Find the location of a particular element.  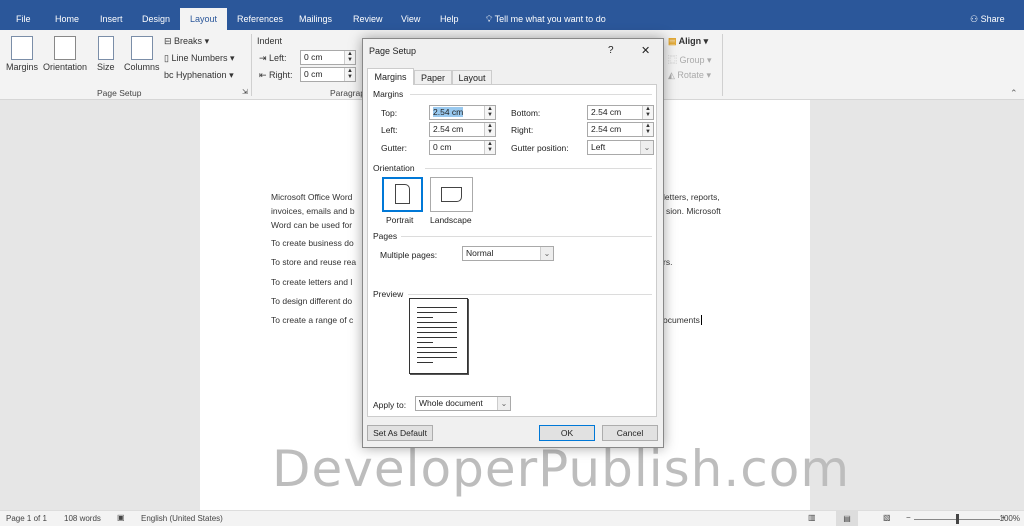

indent-label: Indent is located at coordinates (270, 41).